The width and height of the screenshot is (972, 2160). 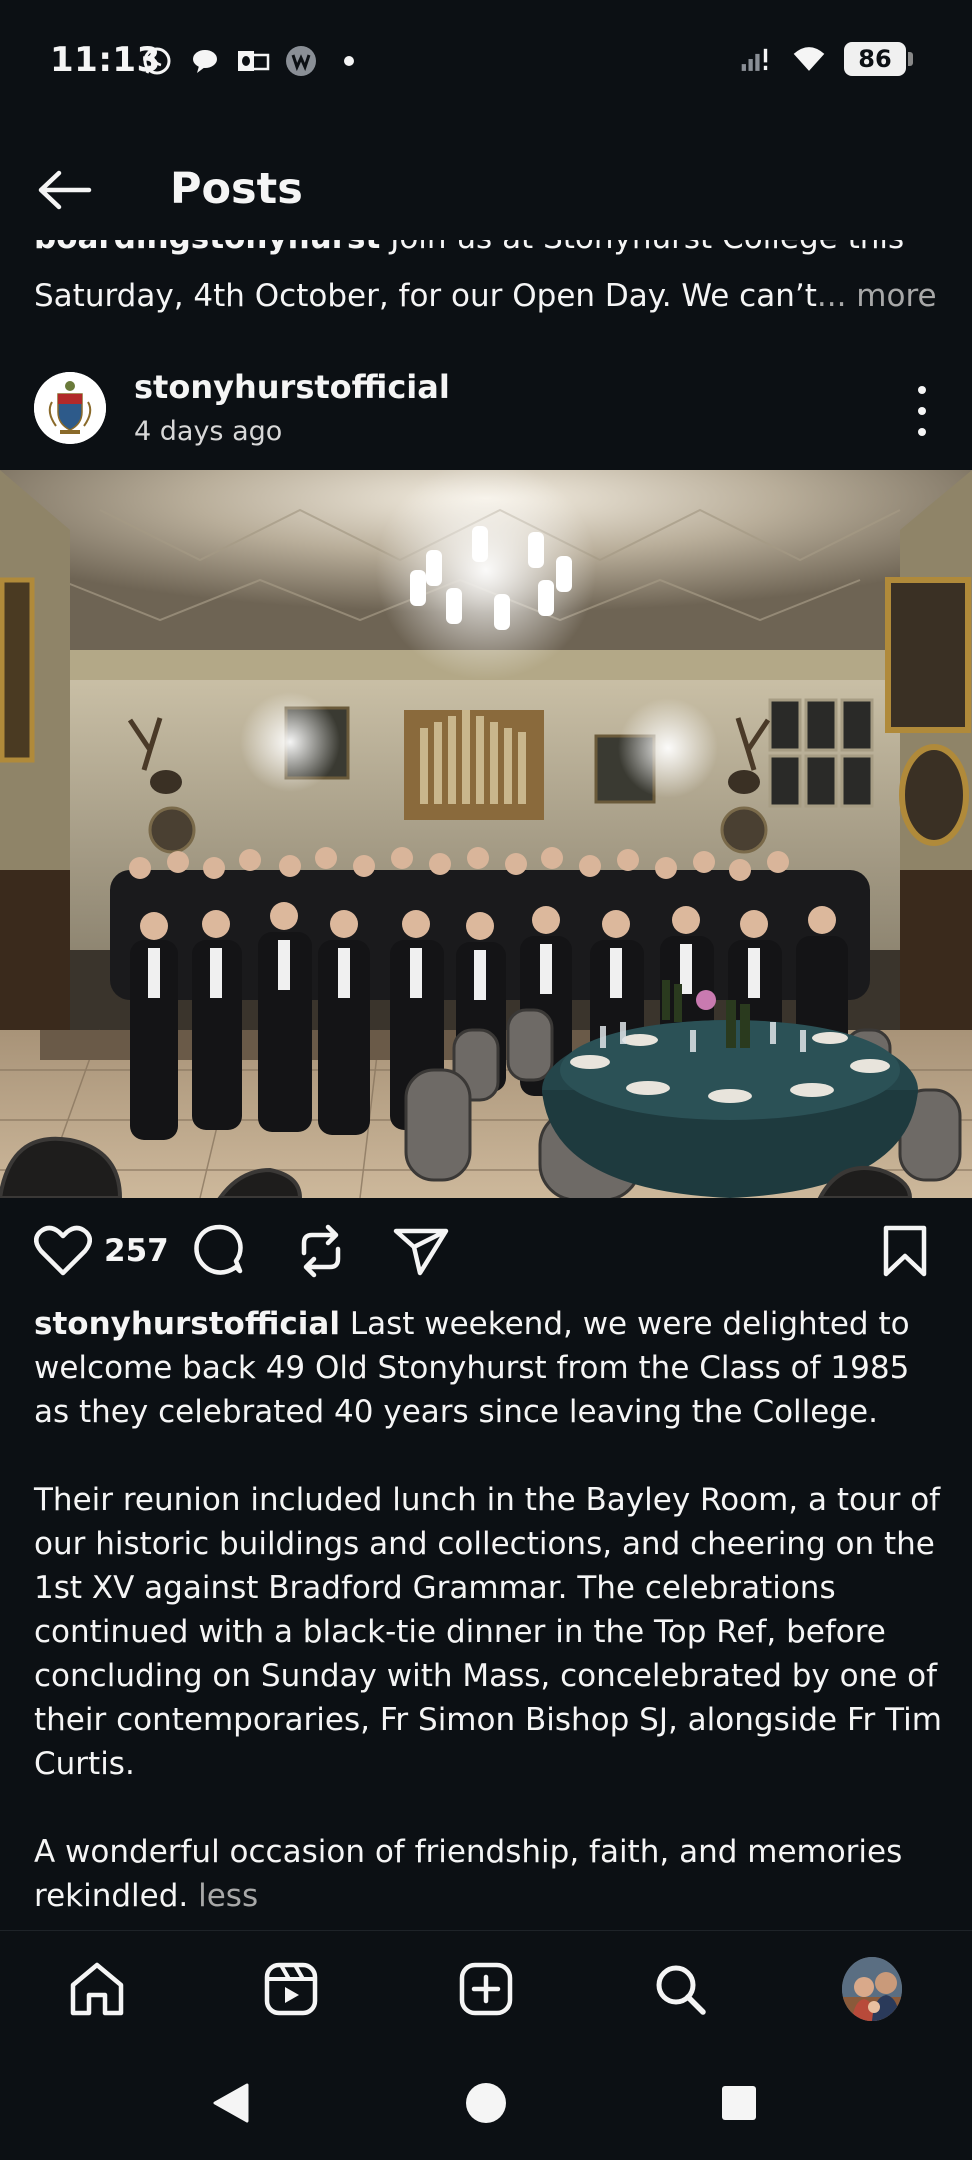 I want to click on repost-icon, so click(x=321, y=1251).